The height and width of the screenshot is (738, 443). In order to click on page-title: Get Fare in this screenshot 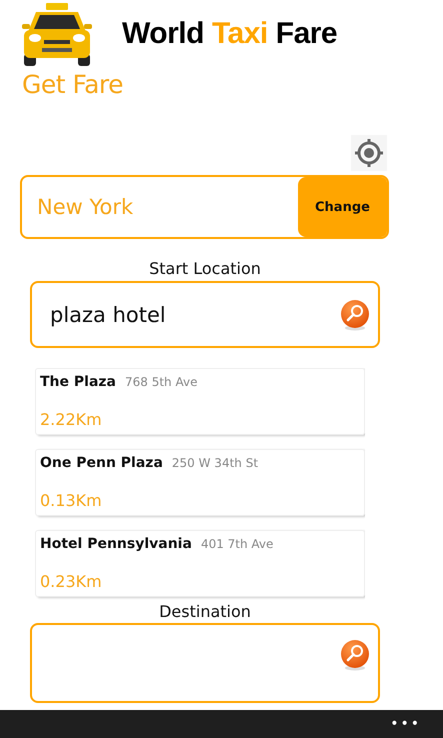, I will do `click(73, 84)`.